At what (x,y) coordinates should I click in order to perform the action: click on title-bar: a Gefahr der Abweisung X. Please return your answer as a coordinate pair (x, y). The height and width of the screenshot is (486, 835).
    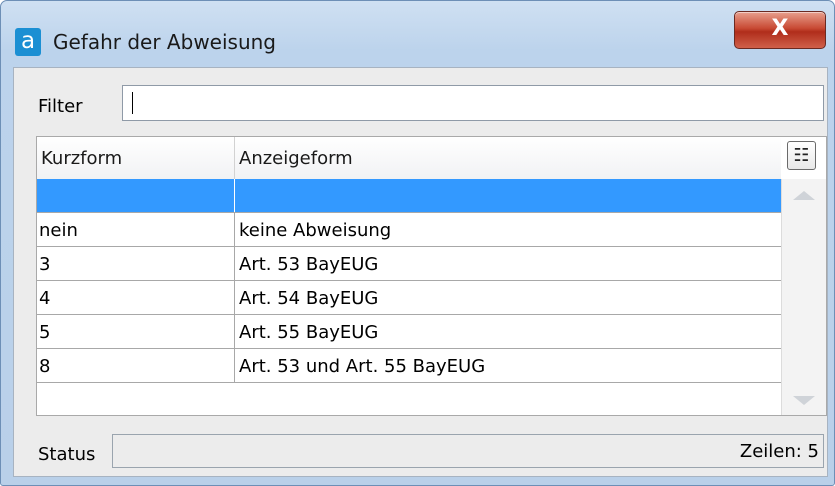
    Looking at the image, I should click on (417, 33).